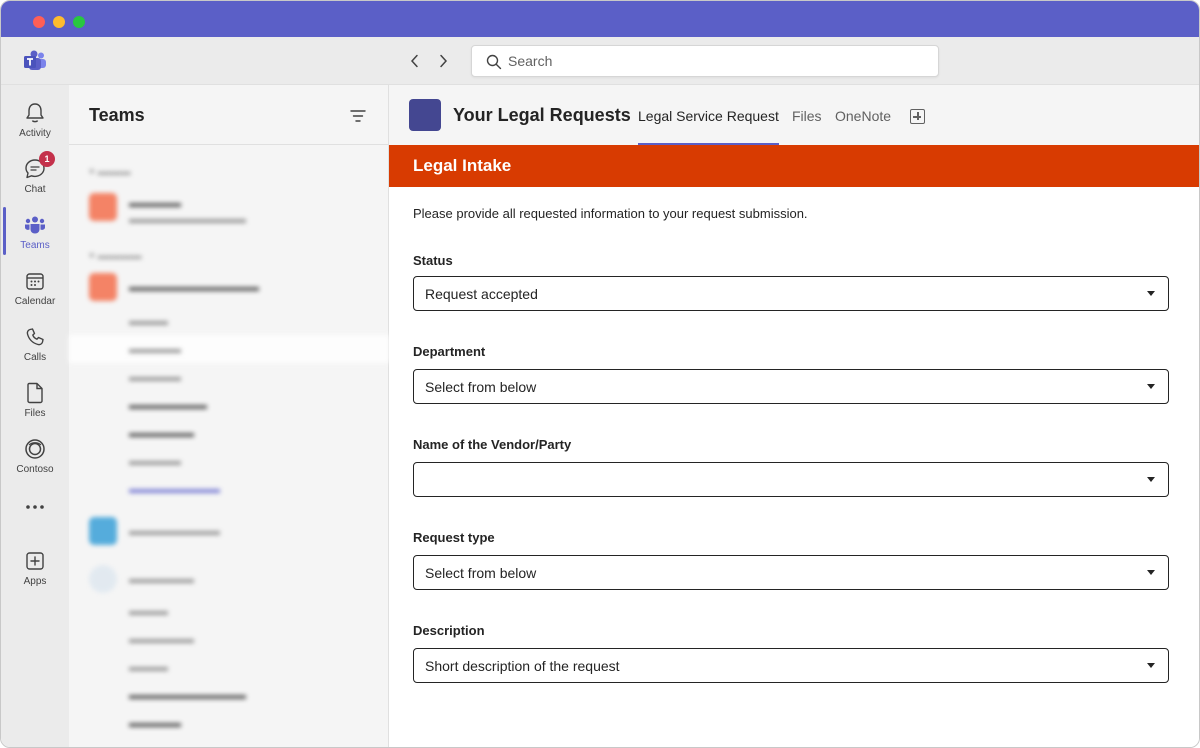 The width and height of the screenshot is (1200, 748). I want to click on filter-icon, so click(358, 116).